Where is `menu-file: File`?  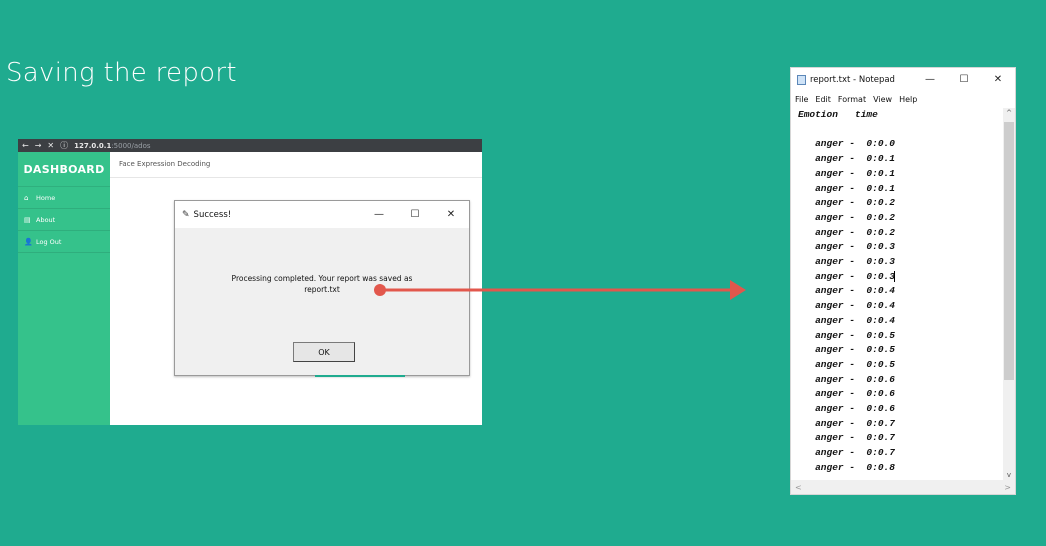 menu-file: File is located at coordinates (801, 99).